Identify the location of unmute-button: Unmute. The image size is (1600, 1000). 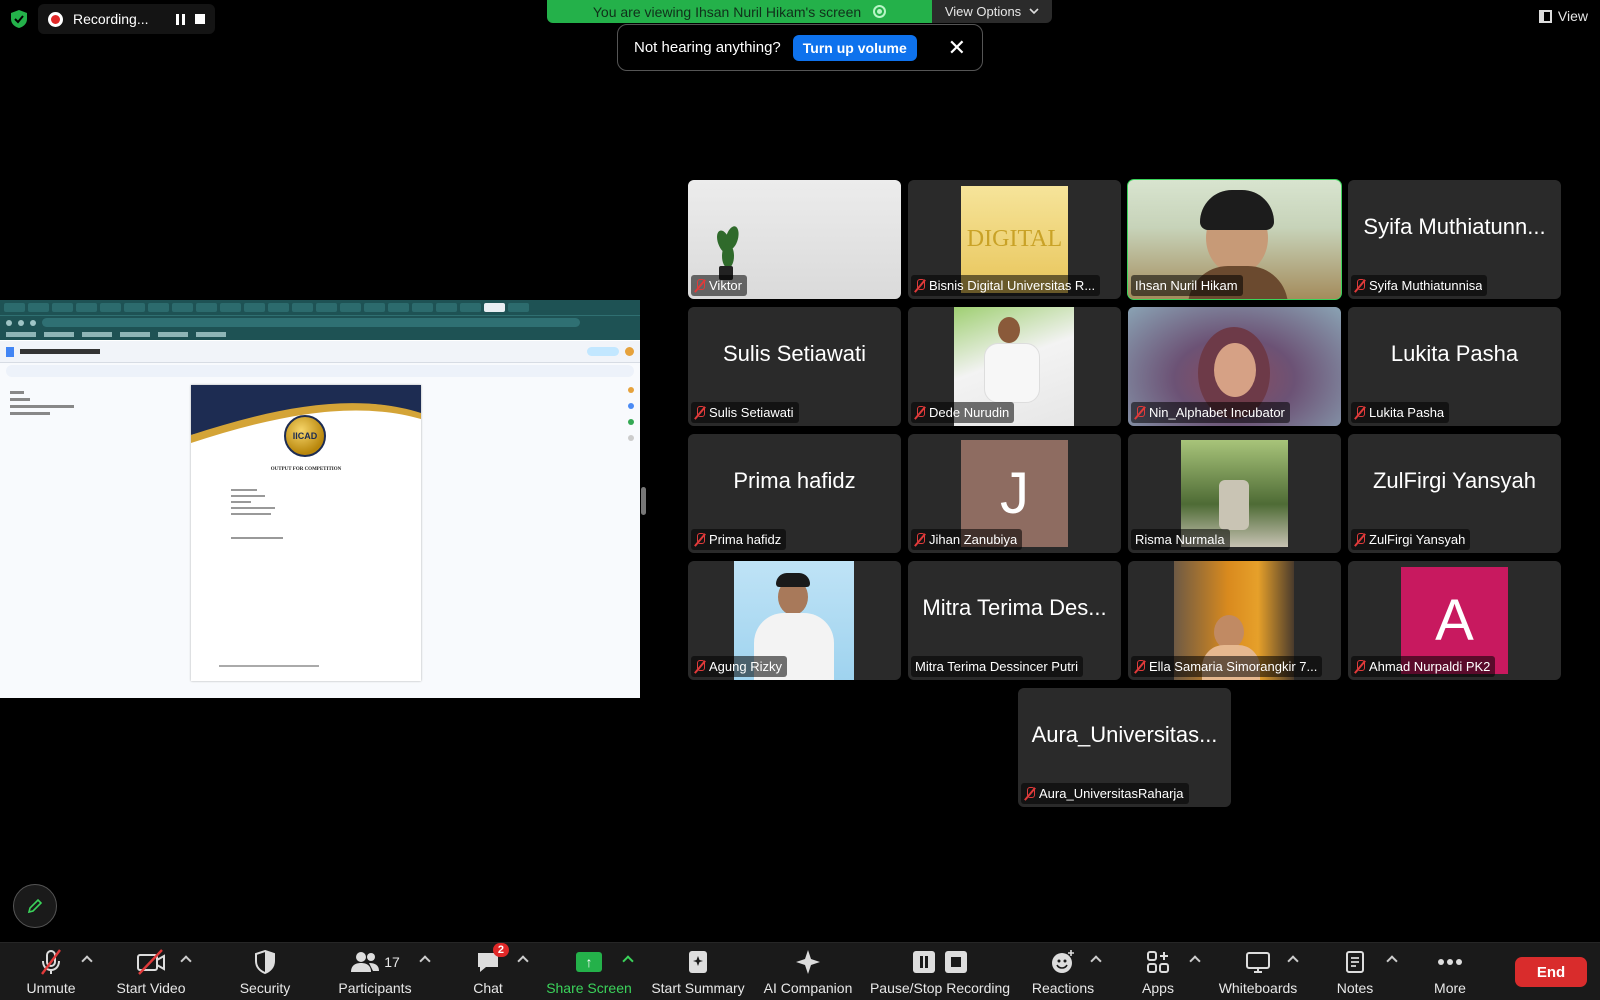
(51, 973).